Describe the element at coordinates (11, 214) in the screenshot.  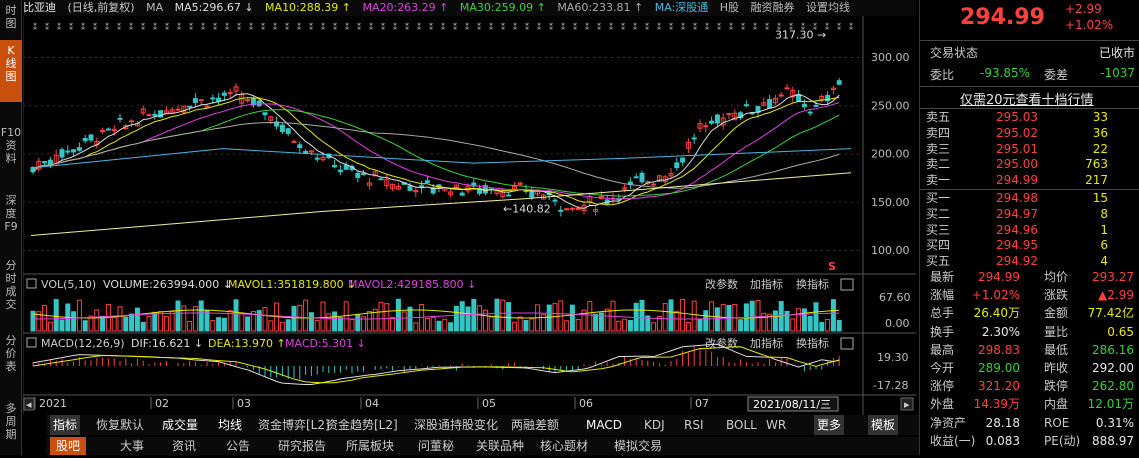
I see `left-tab-3: 深度 F9` at that location.